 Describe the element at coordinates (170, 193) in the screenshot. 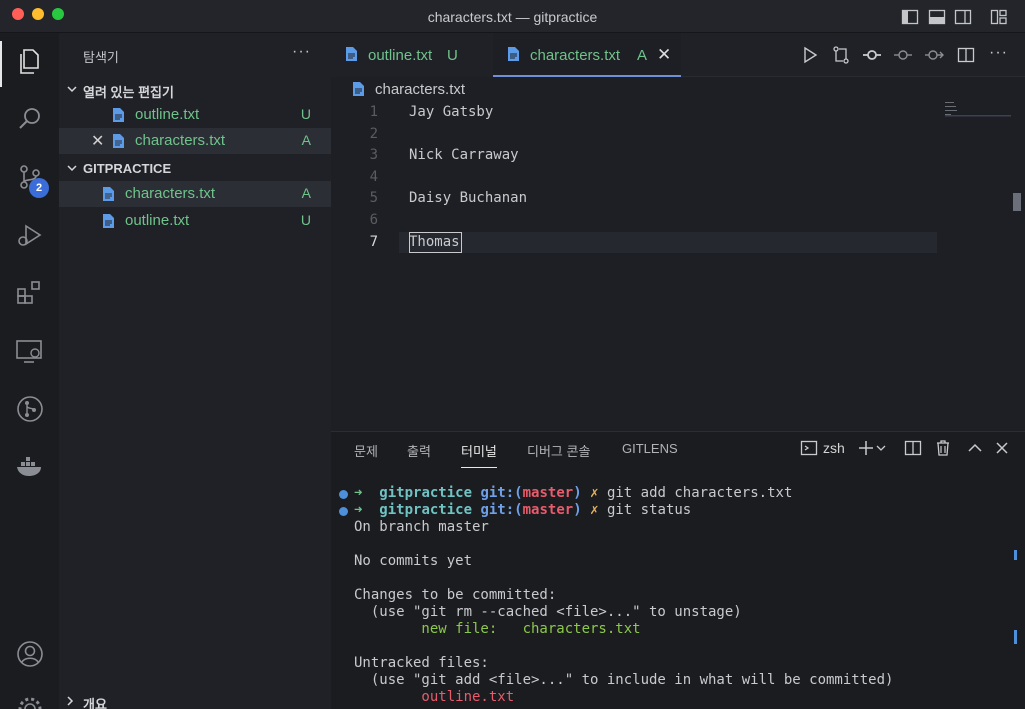

I see `tree-file-name: characters.txt` at that location.